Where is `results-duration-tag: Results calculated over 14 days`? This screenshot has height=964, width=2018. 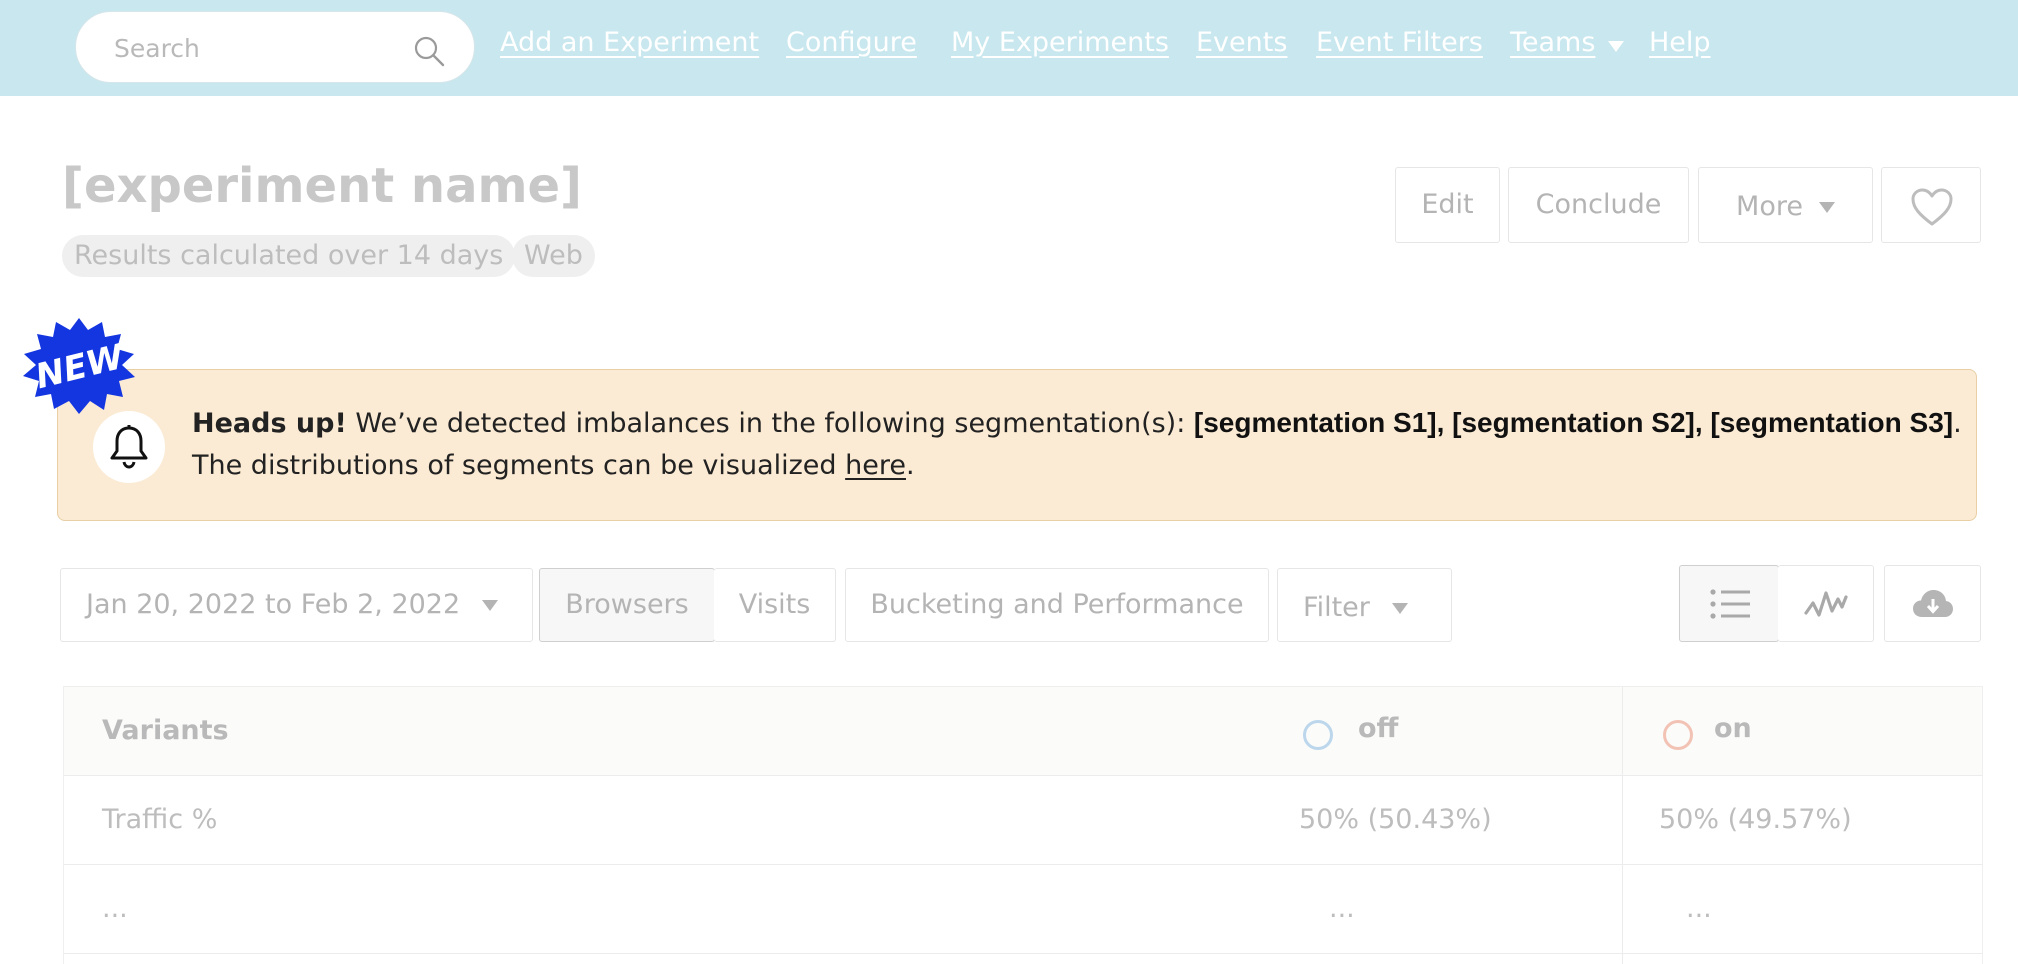 results-duration-tag: Results calculated over 14 days is located at coordinates (289, 256).